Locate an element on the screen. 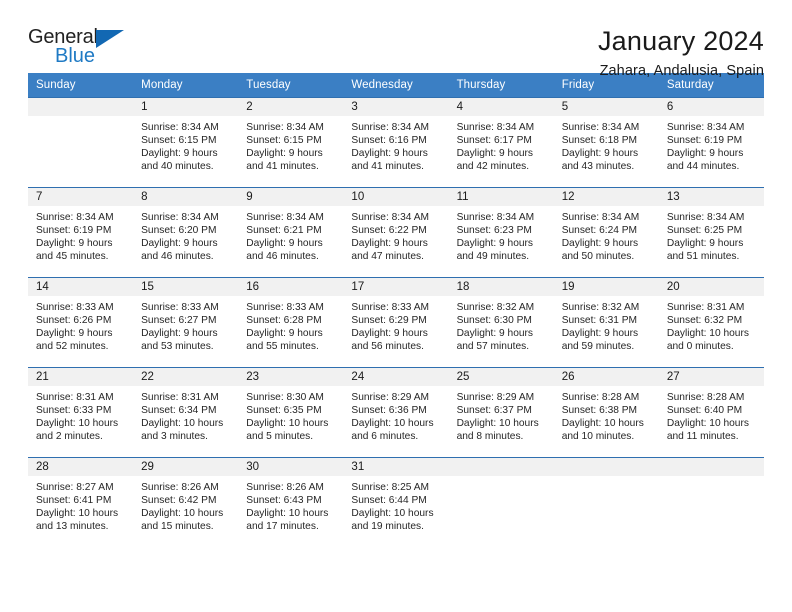  sunset-text: Sunset: 6:36 PM is located at coordinates (389, 411).